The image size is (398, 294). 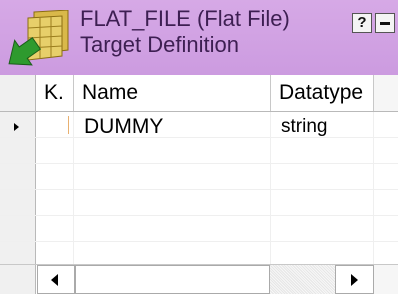 What do you see at coordinates (38, 38) in the screenshot?
I see `flat-file-target-icon` at bounding box center [38, 38].